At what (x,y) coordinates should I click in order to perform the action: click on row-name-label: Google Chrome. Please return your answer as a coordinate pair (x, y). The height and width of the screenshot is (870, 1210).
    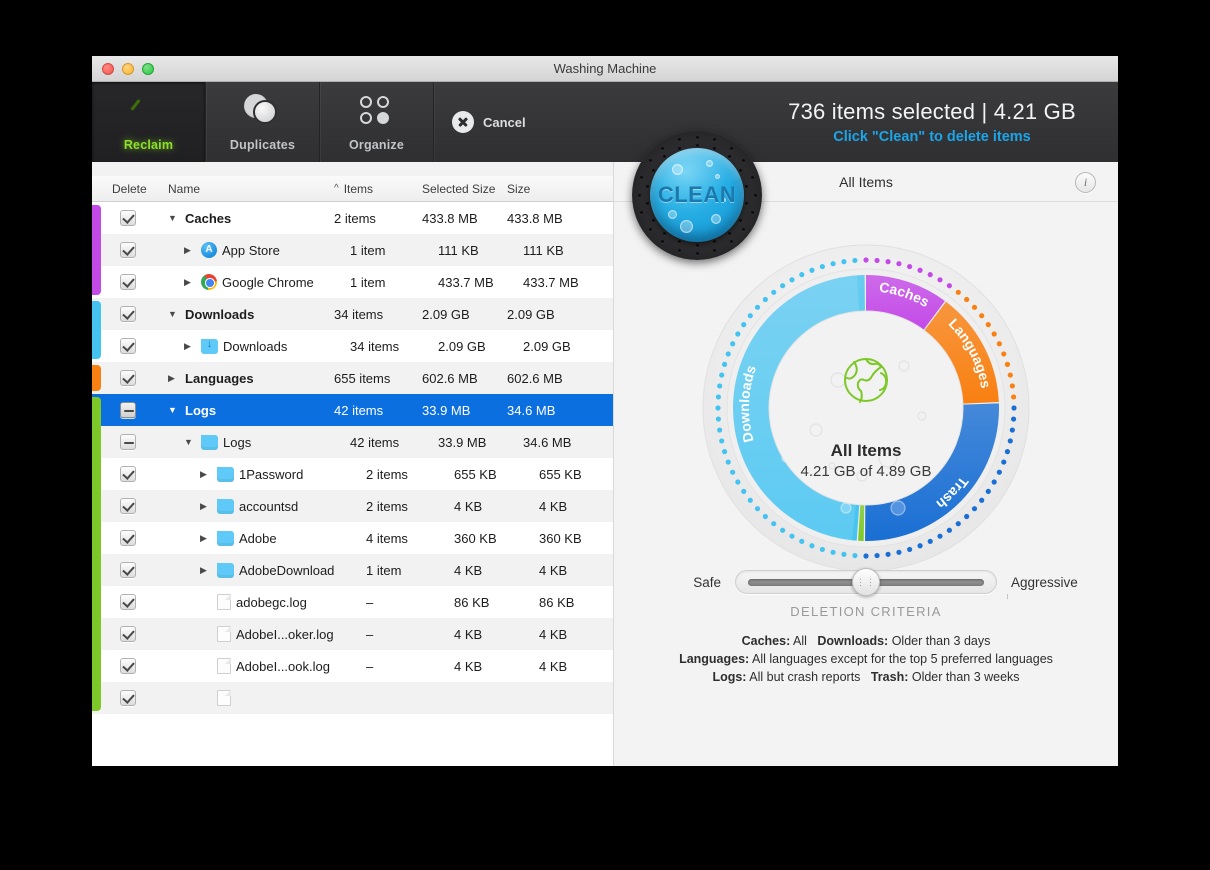
    Looking at the image, I should click on (268, 282).